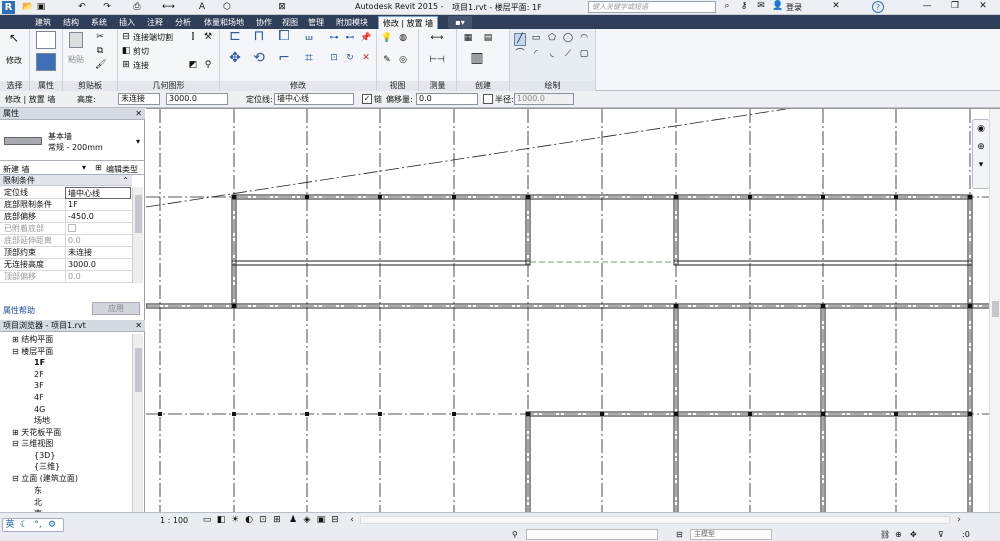 Image resolution: width=1000 pixels, height=541 pixels. What do you see at coordinates (309, 36) in the screenshot?
I see `mirror-draw-icon: ⧢` at bounding box center [309, 36].